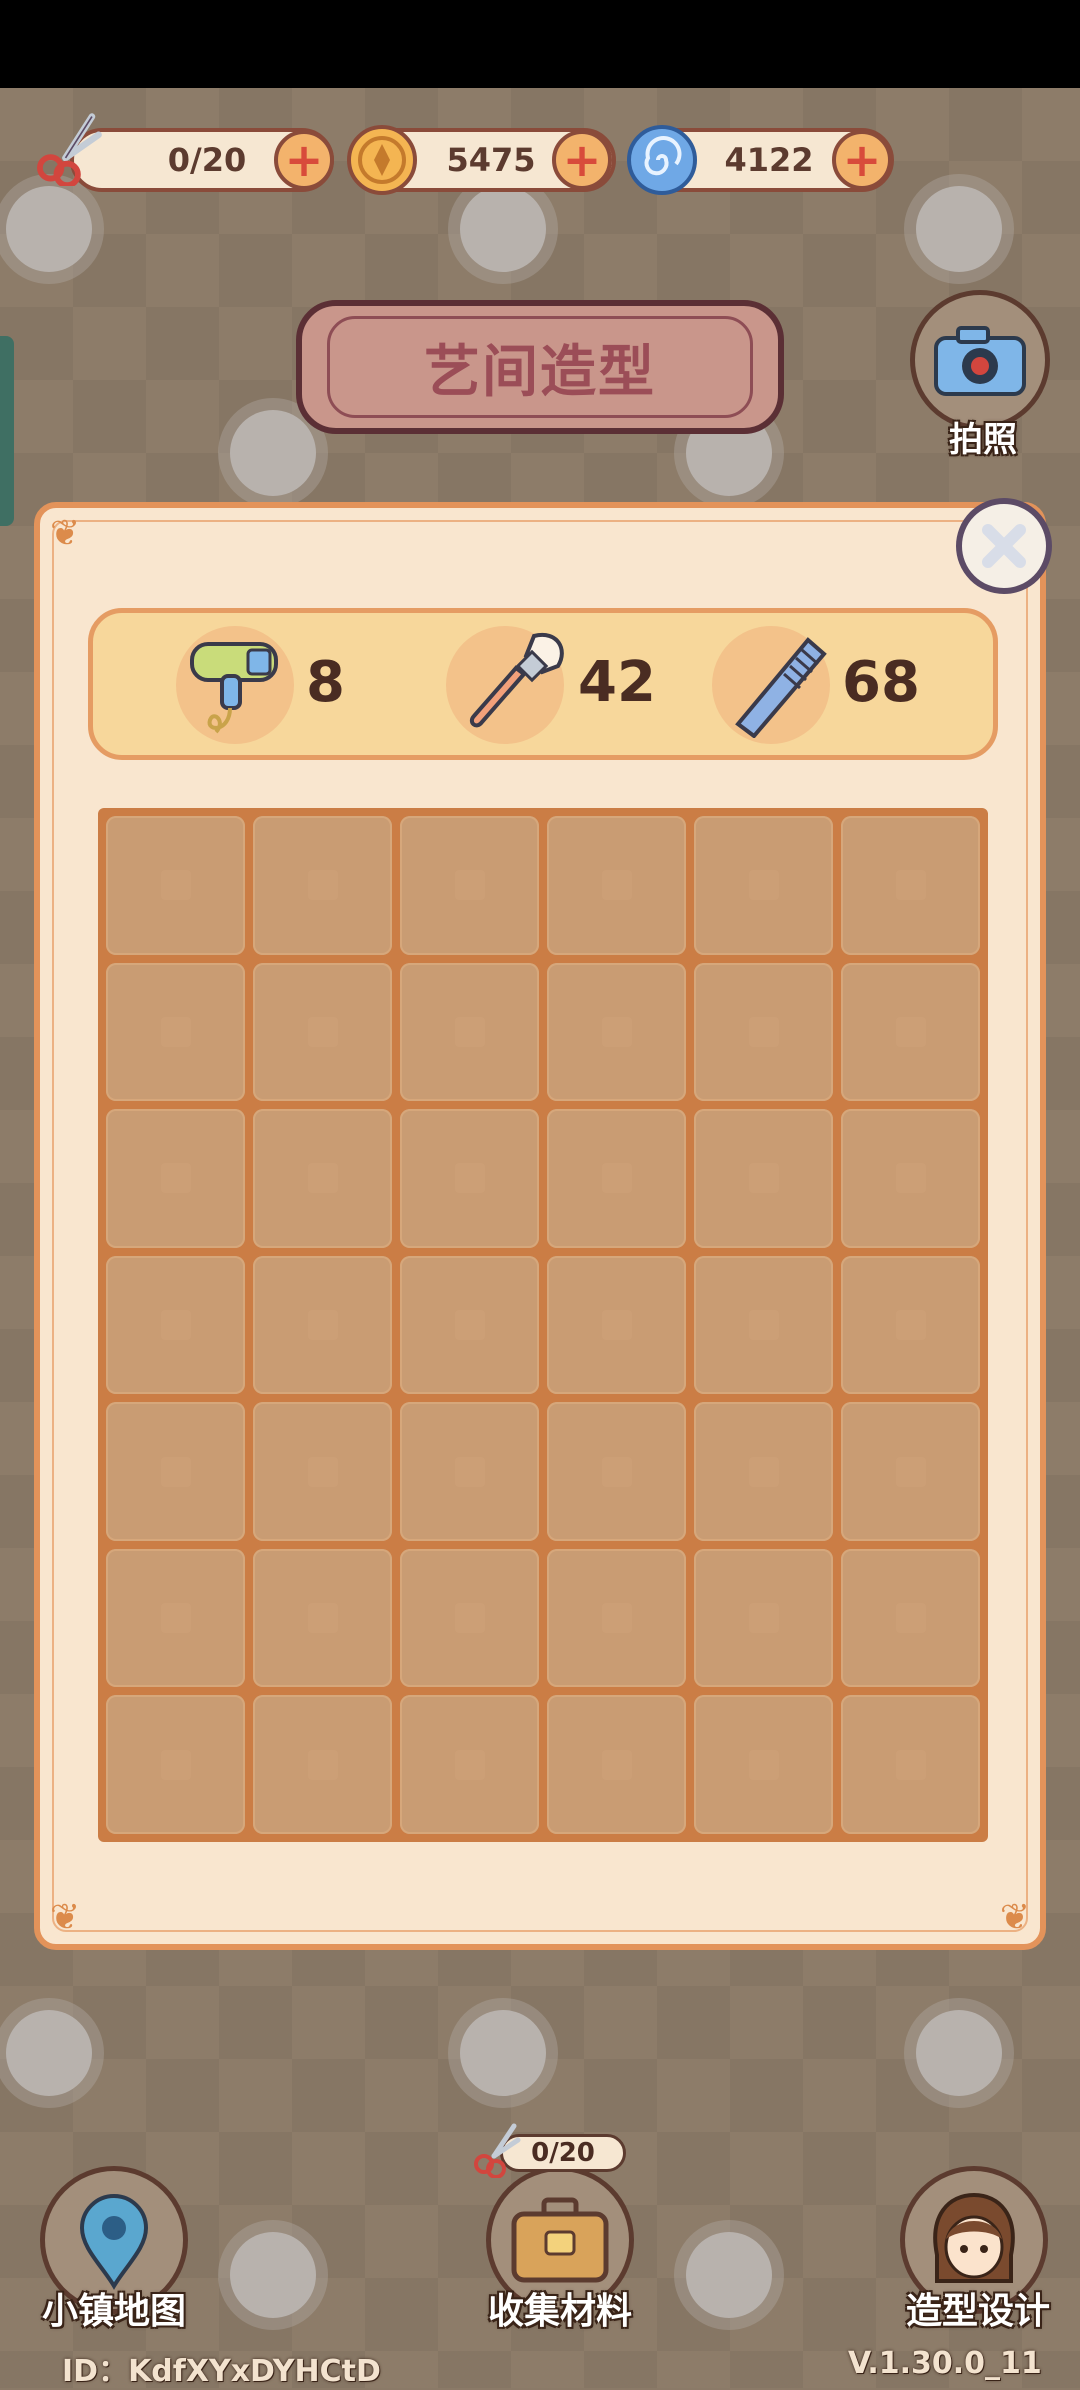  I want to click on girl-avatar-icon, so click(974, 2237).